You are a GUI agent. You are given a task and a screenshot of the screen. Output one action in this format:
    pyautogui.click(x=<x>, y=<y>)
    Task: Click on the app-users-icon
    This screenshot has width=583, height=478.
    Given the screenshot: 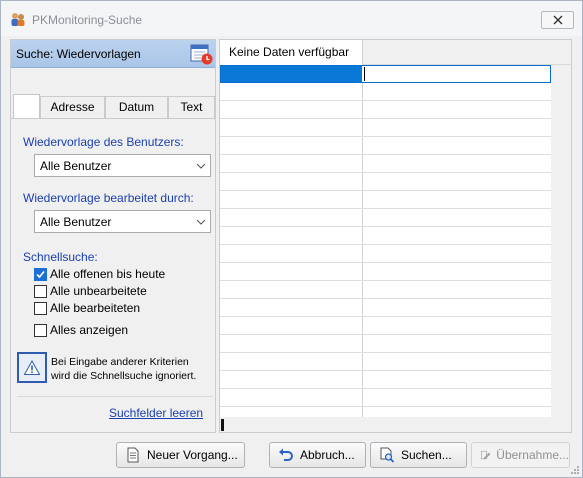 What is the action you would take?
    pyautogui.click(x=18, y=19)
    